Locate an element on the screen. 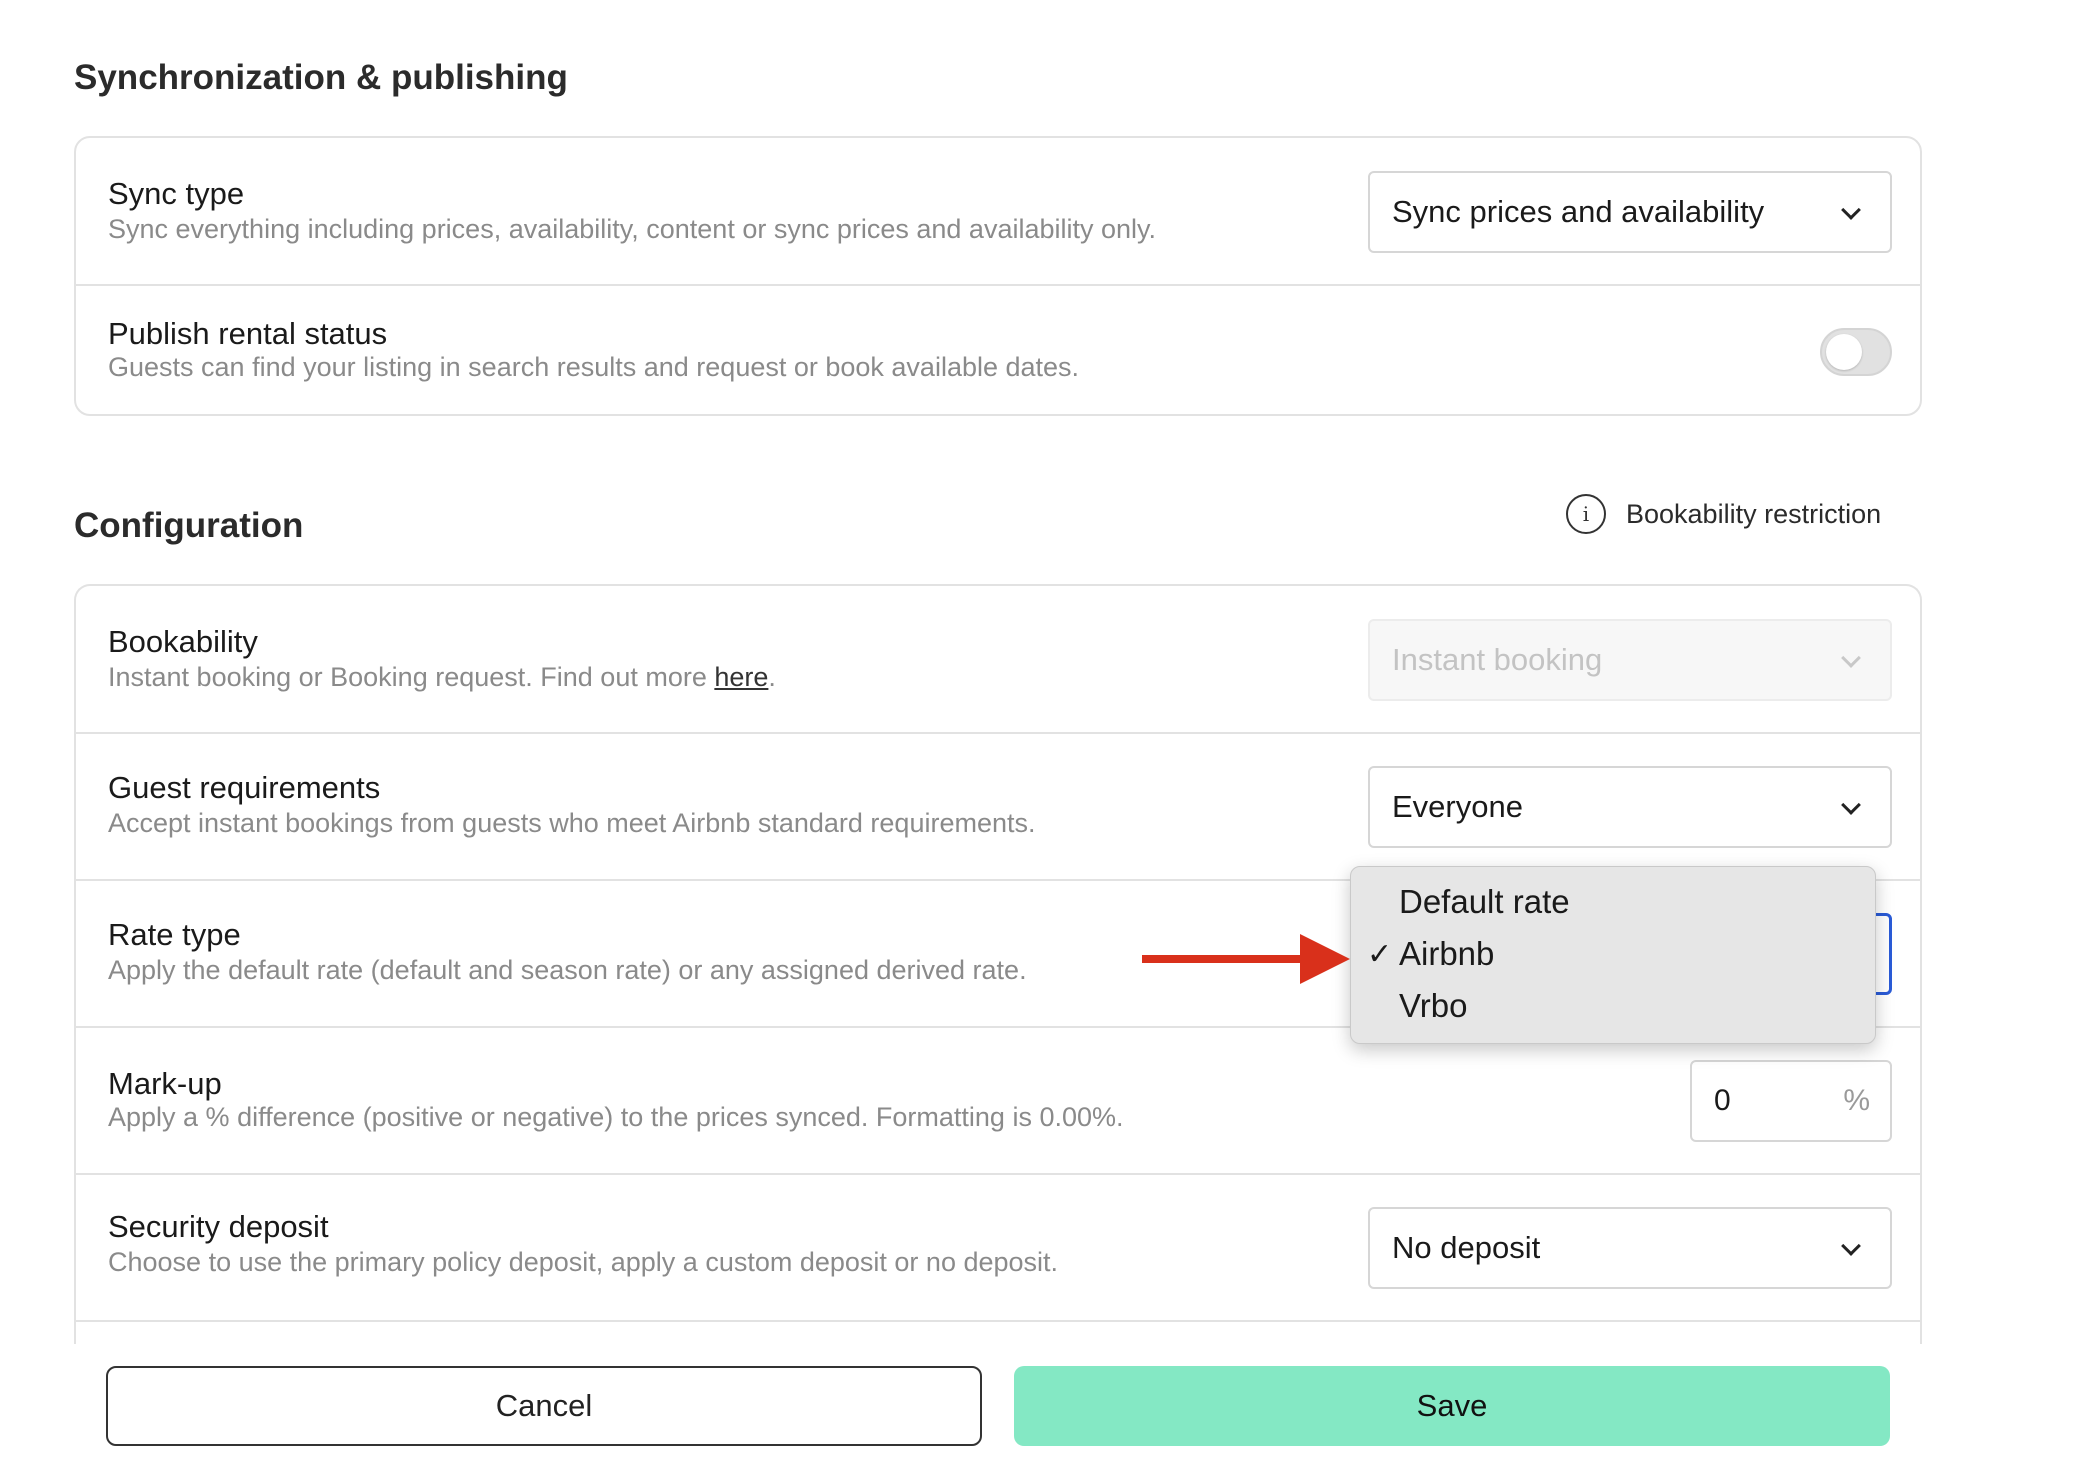 Image resolution: width=2080 pixels, height=1472 pixels. markup-value: 0 is located at coordinates (1722, 1100).